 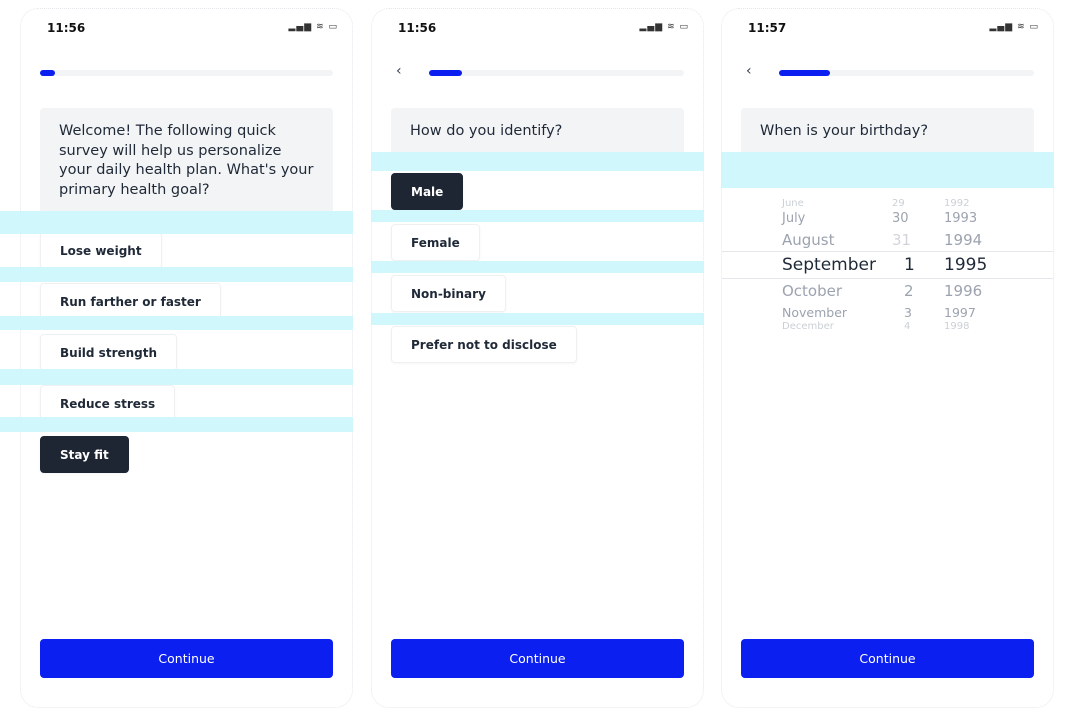 I want to click on option-female: Female, so click(x=435, y=242).